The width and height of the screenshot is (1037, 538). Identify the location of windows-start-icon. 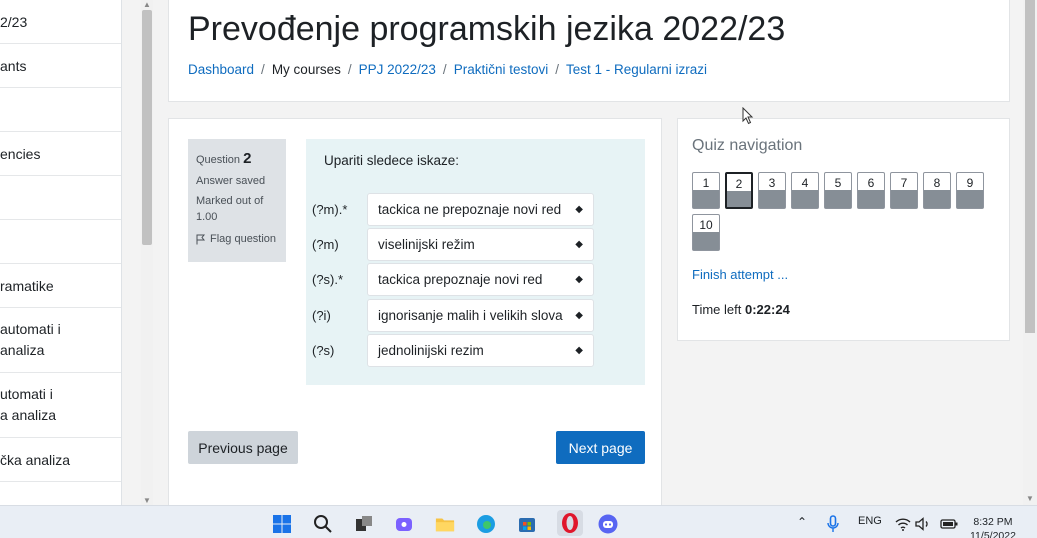
(282, 524).